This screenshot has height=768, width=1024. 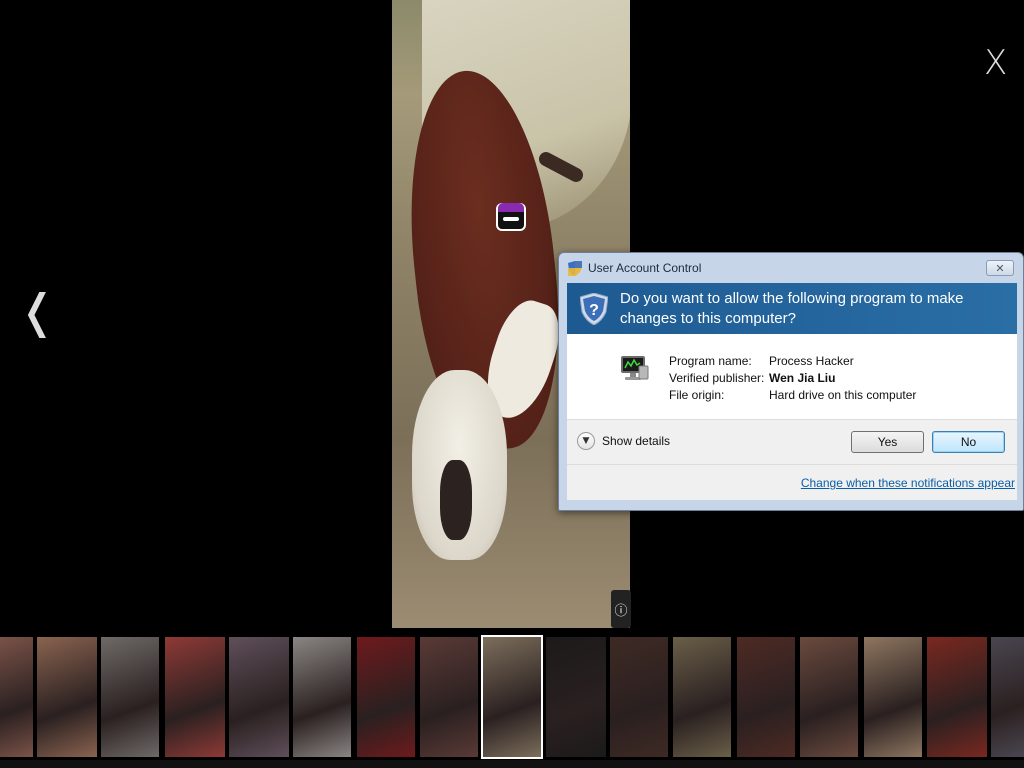 I want to click on show-details-label: Show details, so click(x=636, y=441).